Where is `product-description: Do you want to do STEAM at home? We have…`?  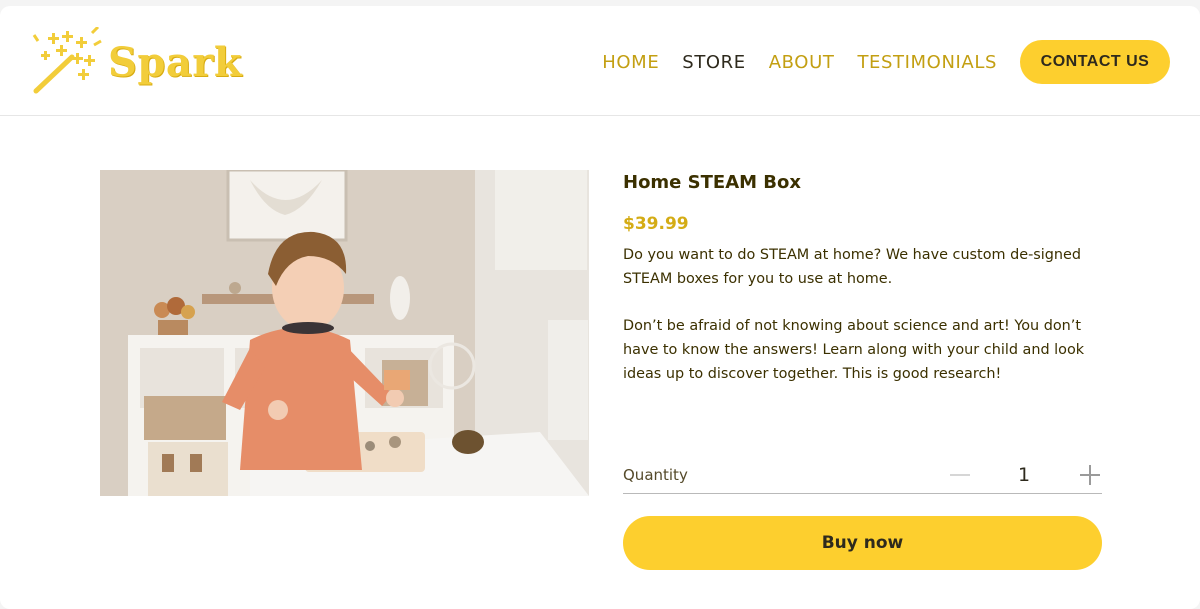 product-description: Do you want to do STEAM at home? We have… is located at coordinates (858, 314).